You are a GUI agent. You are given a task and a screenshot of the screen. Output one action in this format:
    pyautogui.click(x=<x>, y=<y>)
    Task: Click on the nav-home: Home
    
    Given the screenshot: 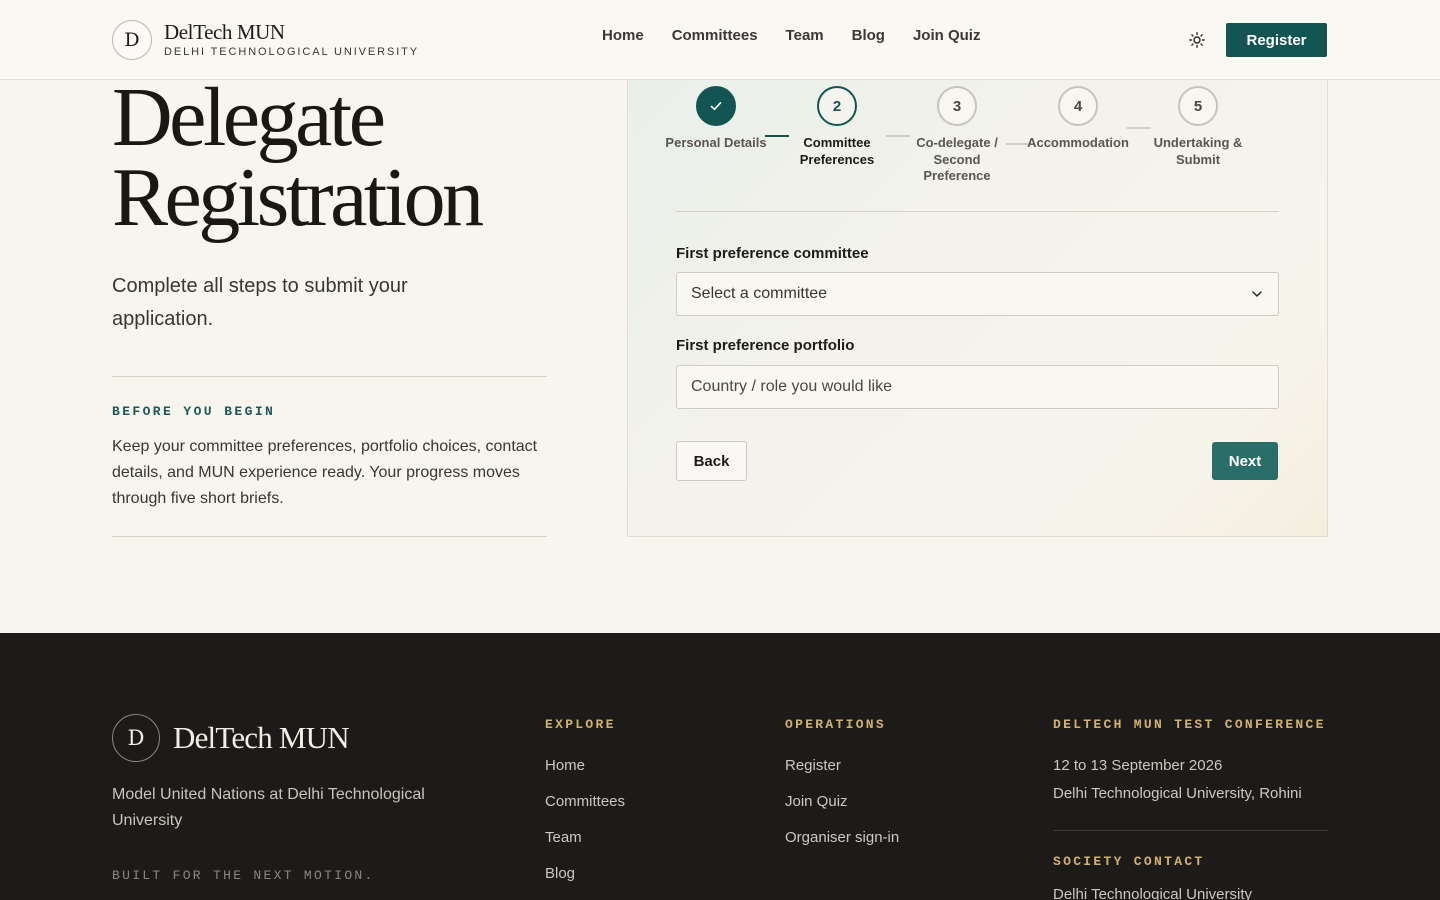 What is the action you would take?
    pyautogui.click(x=623, y=35)
    